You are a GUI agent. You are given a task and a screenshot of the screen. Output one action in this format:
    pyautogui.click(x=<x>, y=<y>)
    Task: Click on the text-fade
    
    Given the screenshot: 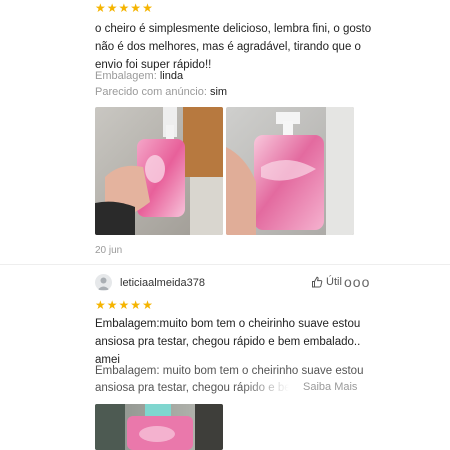 What is the action you would take?
    pyautogui.click(x=275, y=388)
    